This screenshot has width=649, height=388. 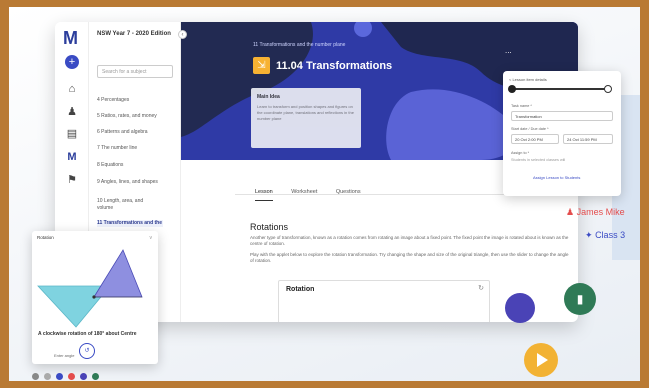 What do you see at coordinates (580, 299) in the screenshot?
I see `book-circle-icon: ▮` at bounding box center [580, 299].